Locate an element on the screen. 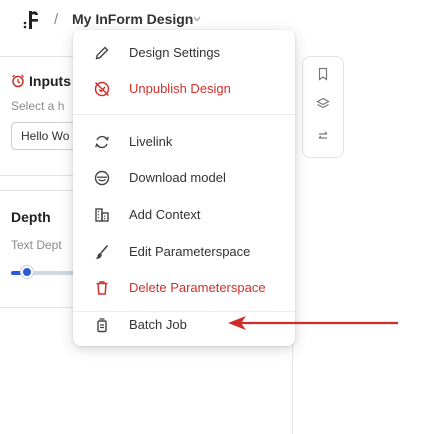  side-toolbar is located at coordinates (323, 107).